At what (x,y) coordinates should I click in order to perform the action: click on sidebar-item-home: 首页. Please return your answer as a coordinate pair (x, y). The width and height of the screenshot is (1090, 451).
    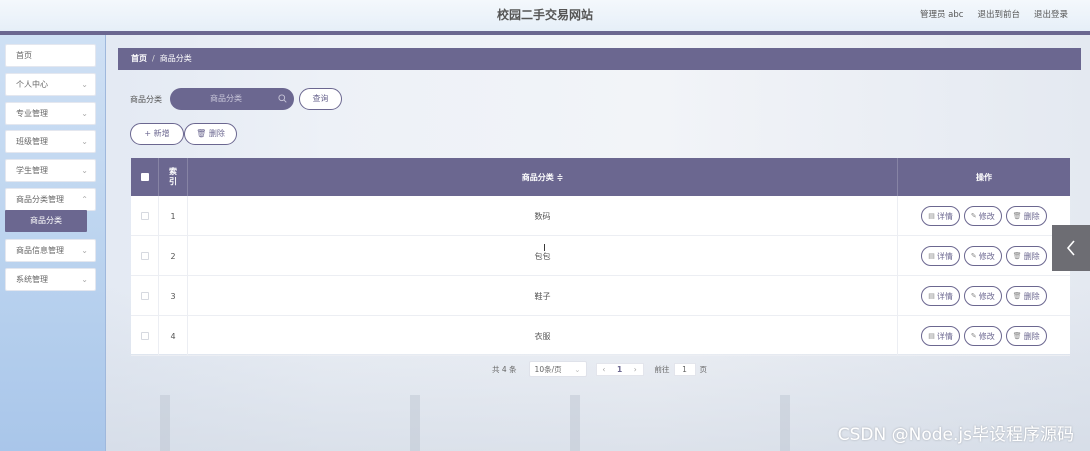
    Looking at the image, I should click on (50, 55).